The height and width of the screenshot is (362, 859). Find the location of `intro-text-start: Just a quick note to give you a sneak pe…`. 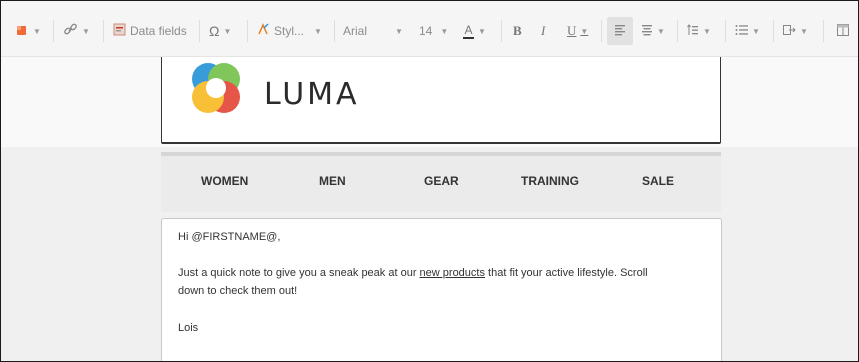

intro-text-start: Just a quick note to give you a sneak pe… is located at coordinates (299, 273).